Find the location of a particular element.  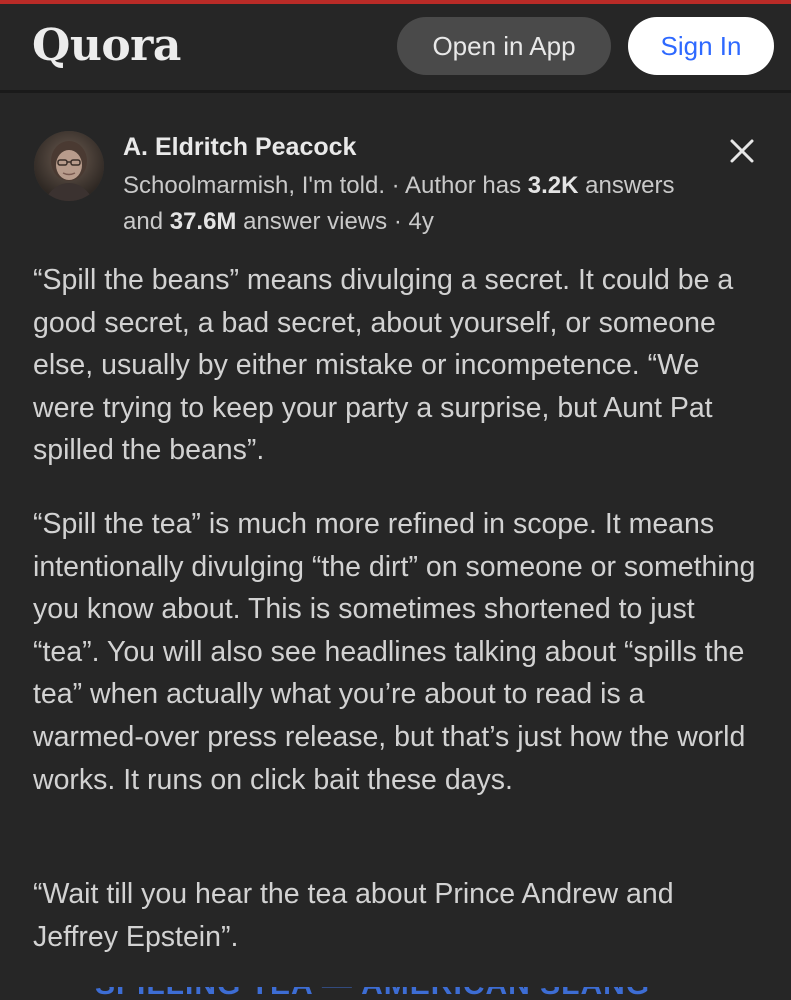

views-prefix: and is located at coordinates (146, 221).